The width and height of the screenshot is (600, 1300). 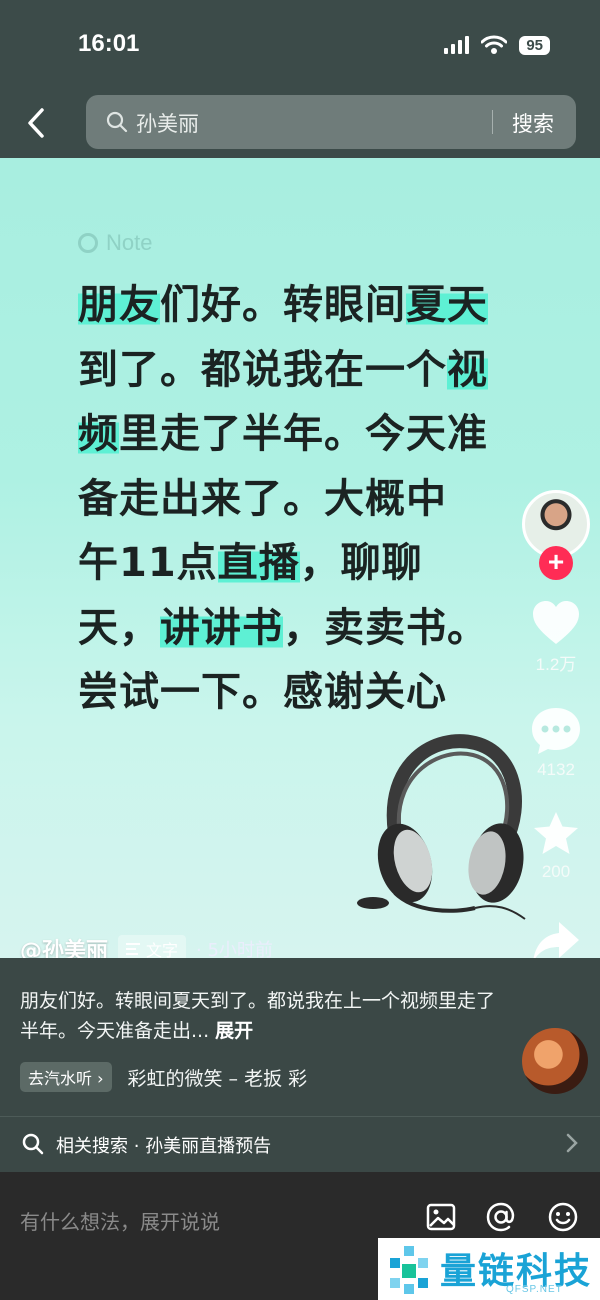 I want to click on note-line: 午11点直播，聊聊, so click(x=308, y=563).